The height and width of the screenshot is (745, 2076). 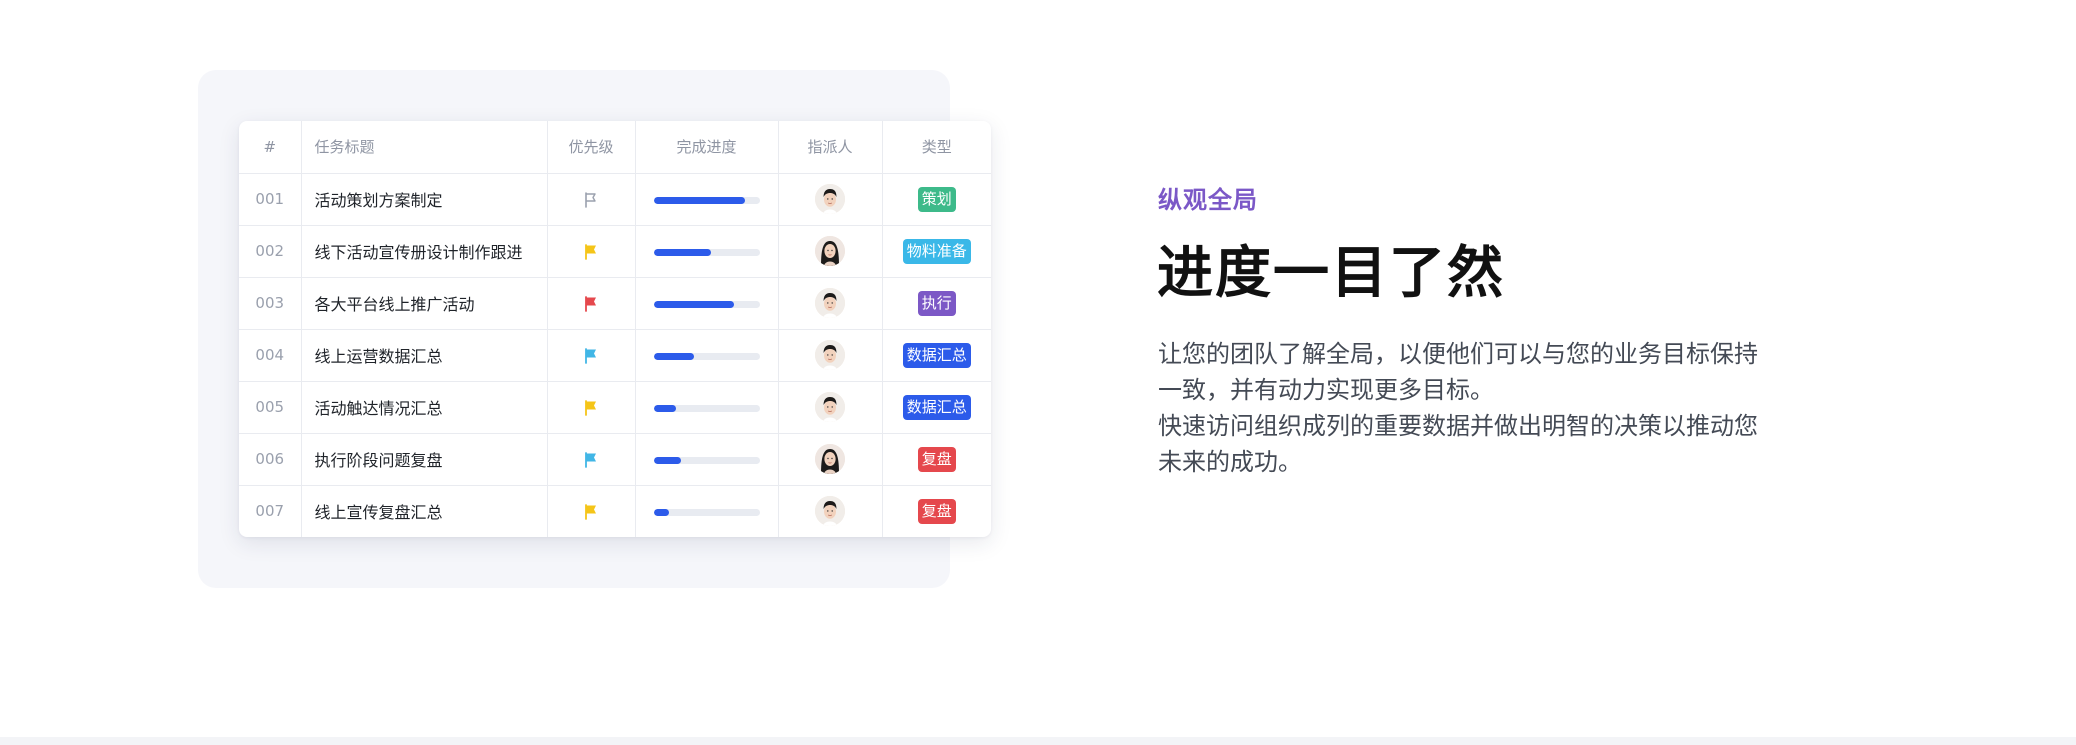 I want to click on type-cell: 物料准备, so click(x=936, y=251).